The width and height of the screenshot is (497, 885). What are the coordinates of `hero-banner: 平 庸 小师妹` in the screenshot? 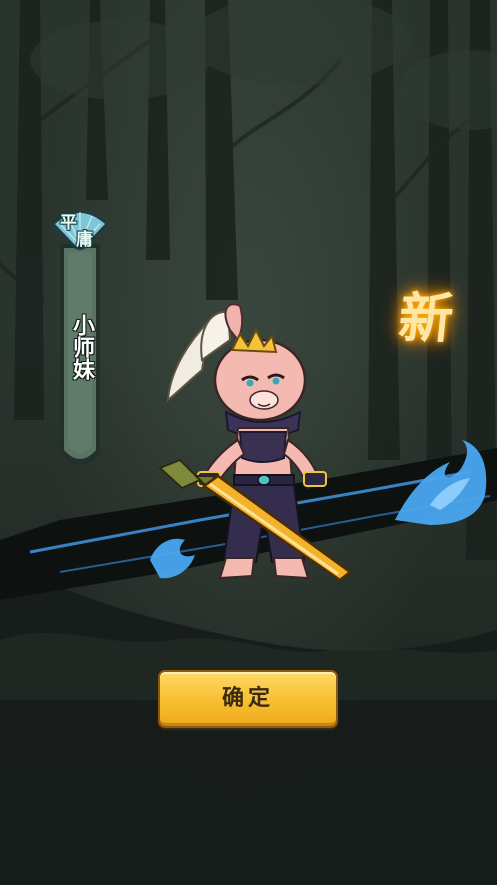 It's located at (80, 340).